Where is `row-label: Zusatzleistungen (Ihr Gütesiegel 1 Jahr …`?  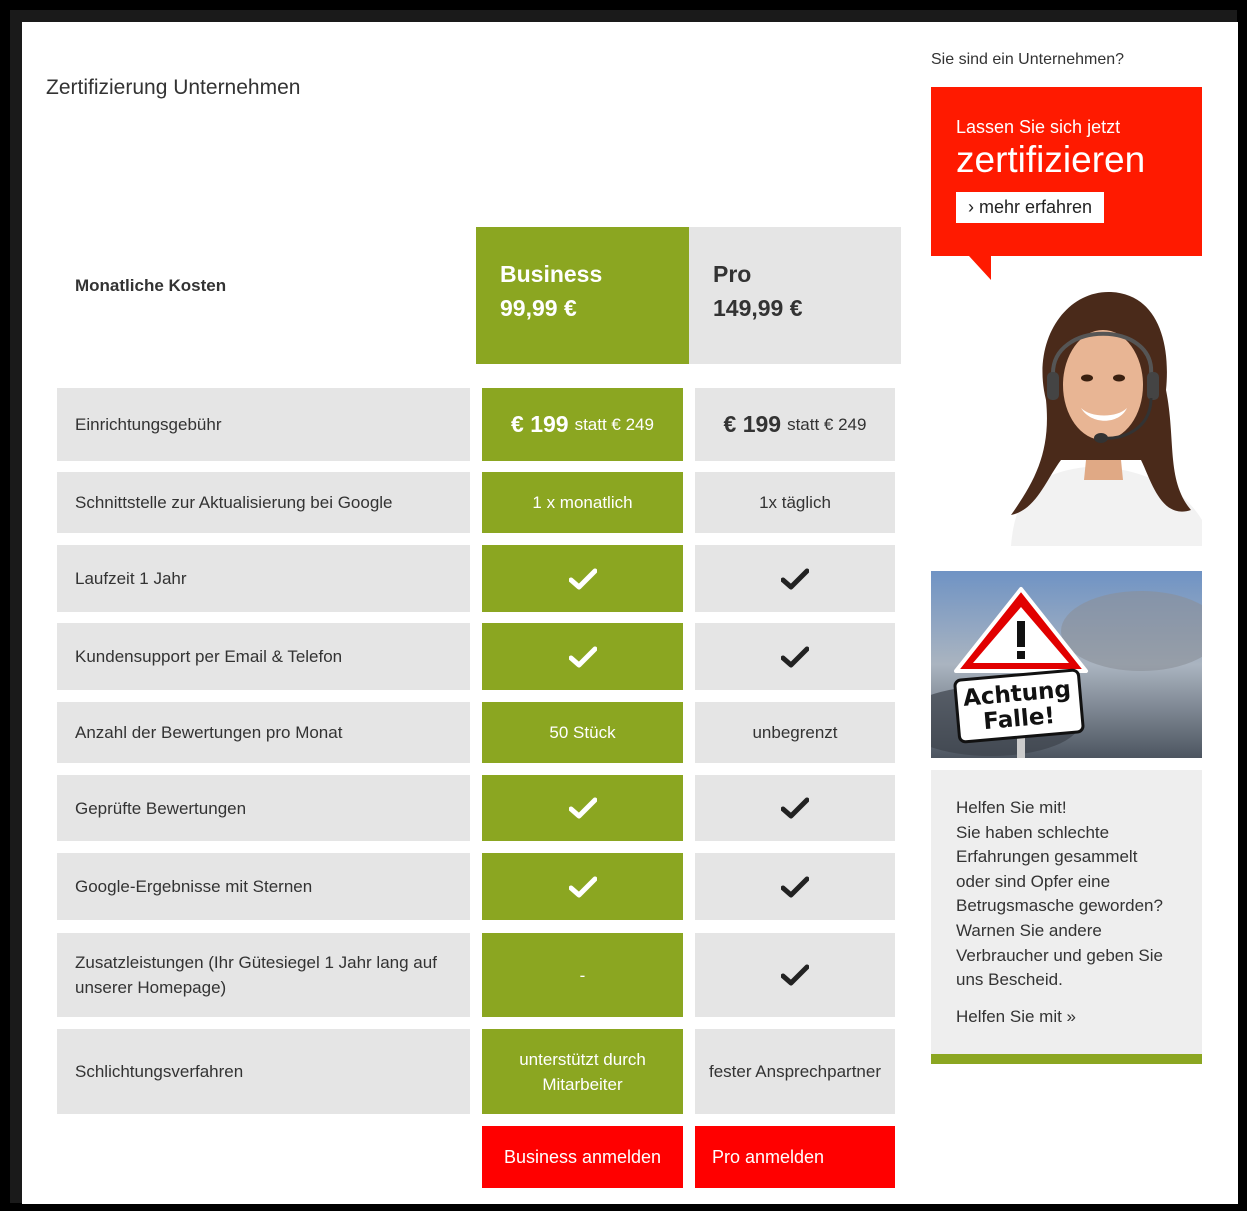 row-label: Zusatzleistungen (Ihr Gütesiegel 1 Jahr … is located at coordinates (263, 975).